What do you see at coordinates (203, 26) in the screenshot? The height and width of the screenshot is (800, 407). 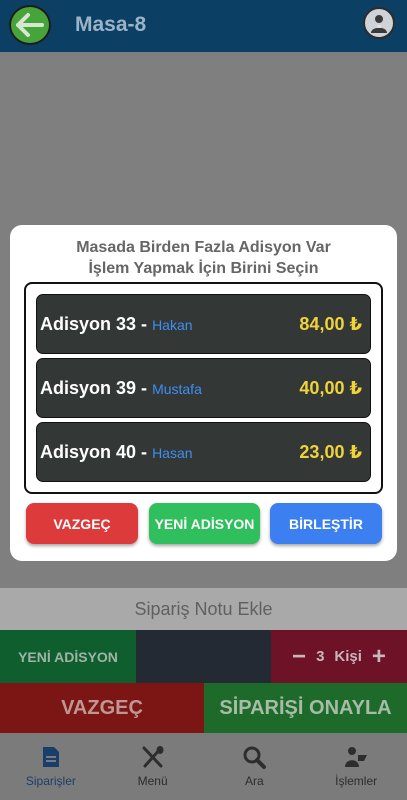 I see `app-bar: Masa-8` at bounding box center [203, 26].